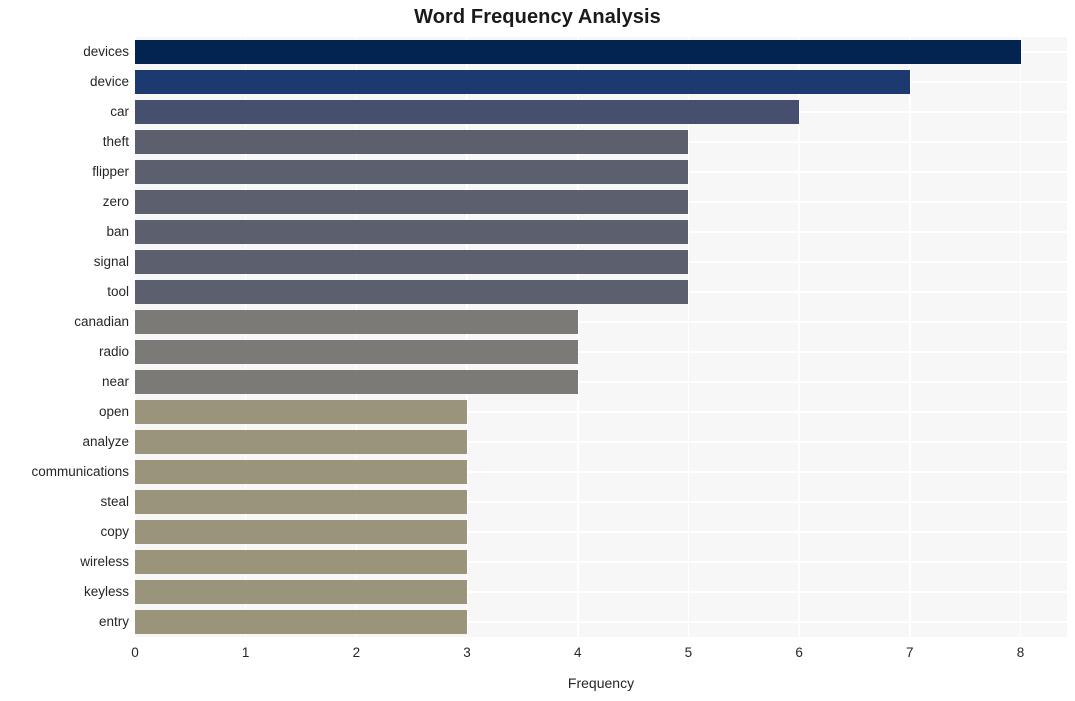  Describe the element at coordinates (113, 351) in the screenshot. I see `y-tick-label-radio: radio` at that location.